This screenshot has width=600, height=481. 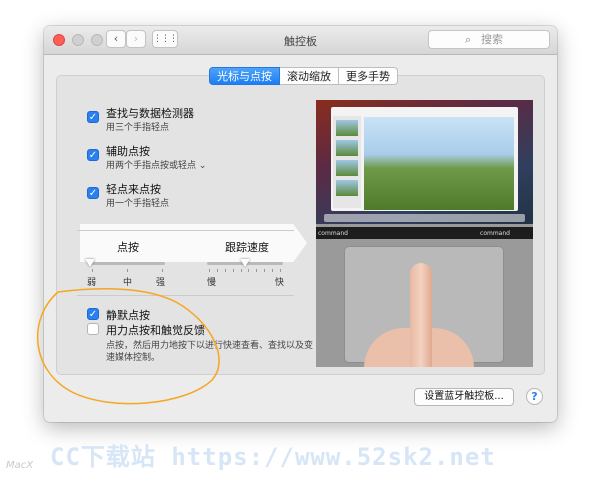 What do you see at coordinates (244, 76) in the screenshot?
I see `tab-point-click: 光标与点按` at bounding box center [244, 76].